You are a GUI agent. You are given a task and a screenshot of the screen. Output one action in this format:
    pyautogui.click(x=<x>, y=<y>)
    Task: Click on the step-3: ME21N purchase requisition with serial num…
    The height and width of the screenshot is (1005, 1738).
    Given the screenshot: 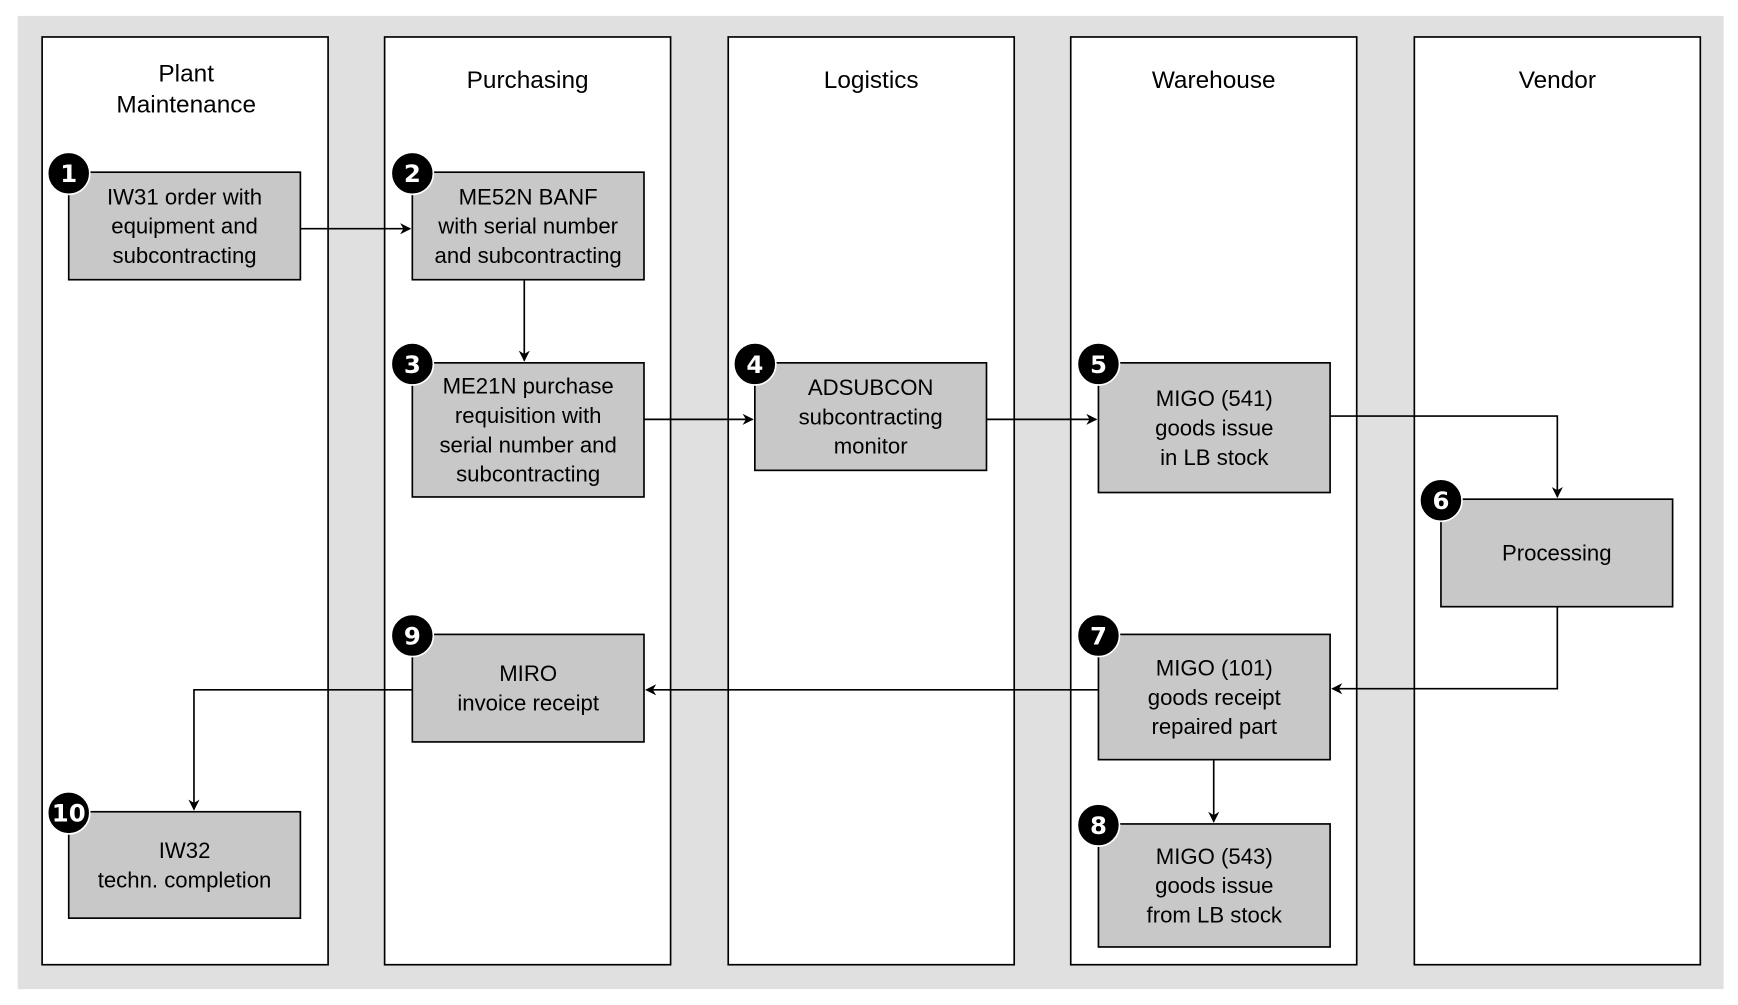 What is the action you would take?
    pyautogui.click(x=517, y=420)
    